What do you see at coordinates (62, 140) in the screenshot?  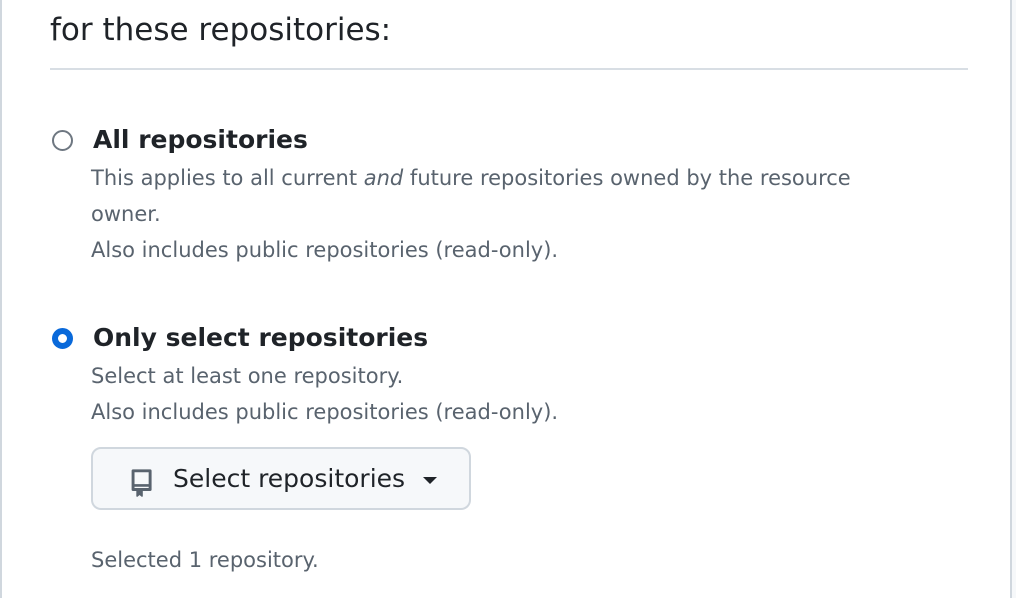 I see `all-repositories-radio` at bounding box center [62, 140].